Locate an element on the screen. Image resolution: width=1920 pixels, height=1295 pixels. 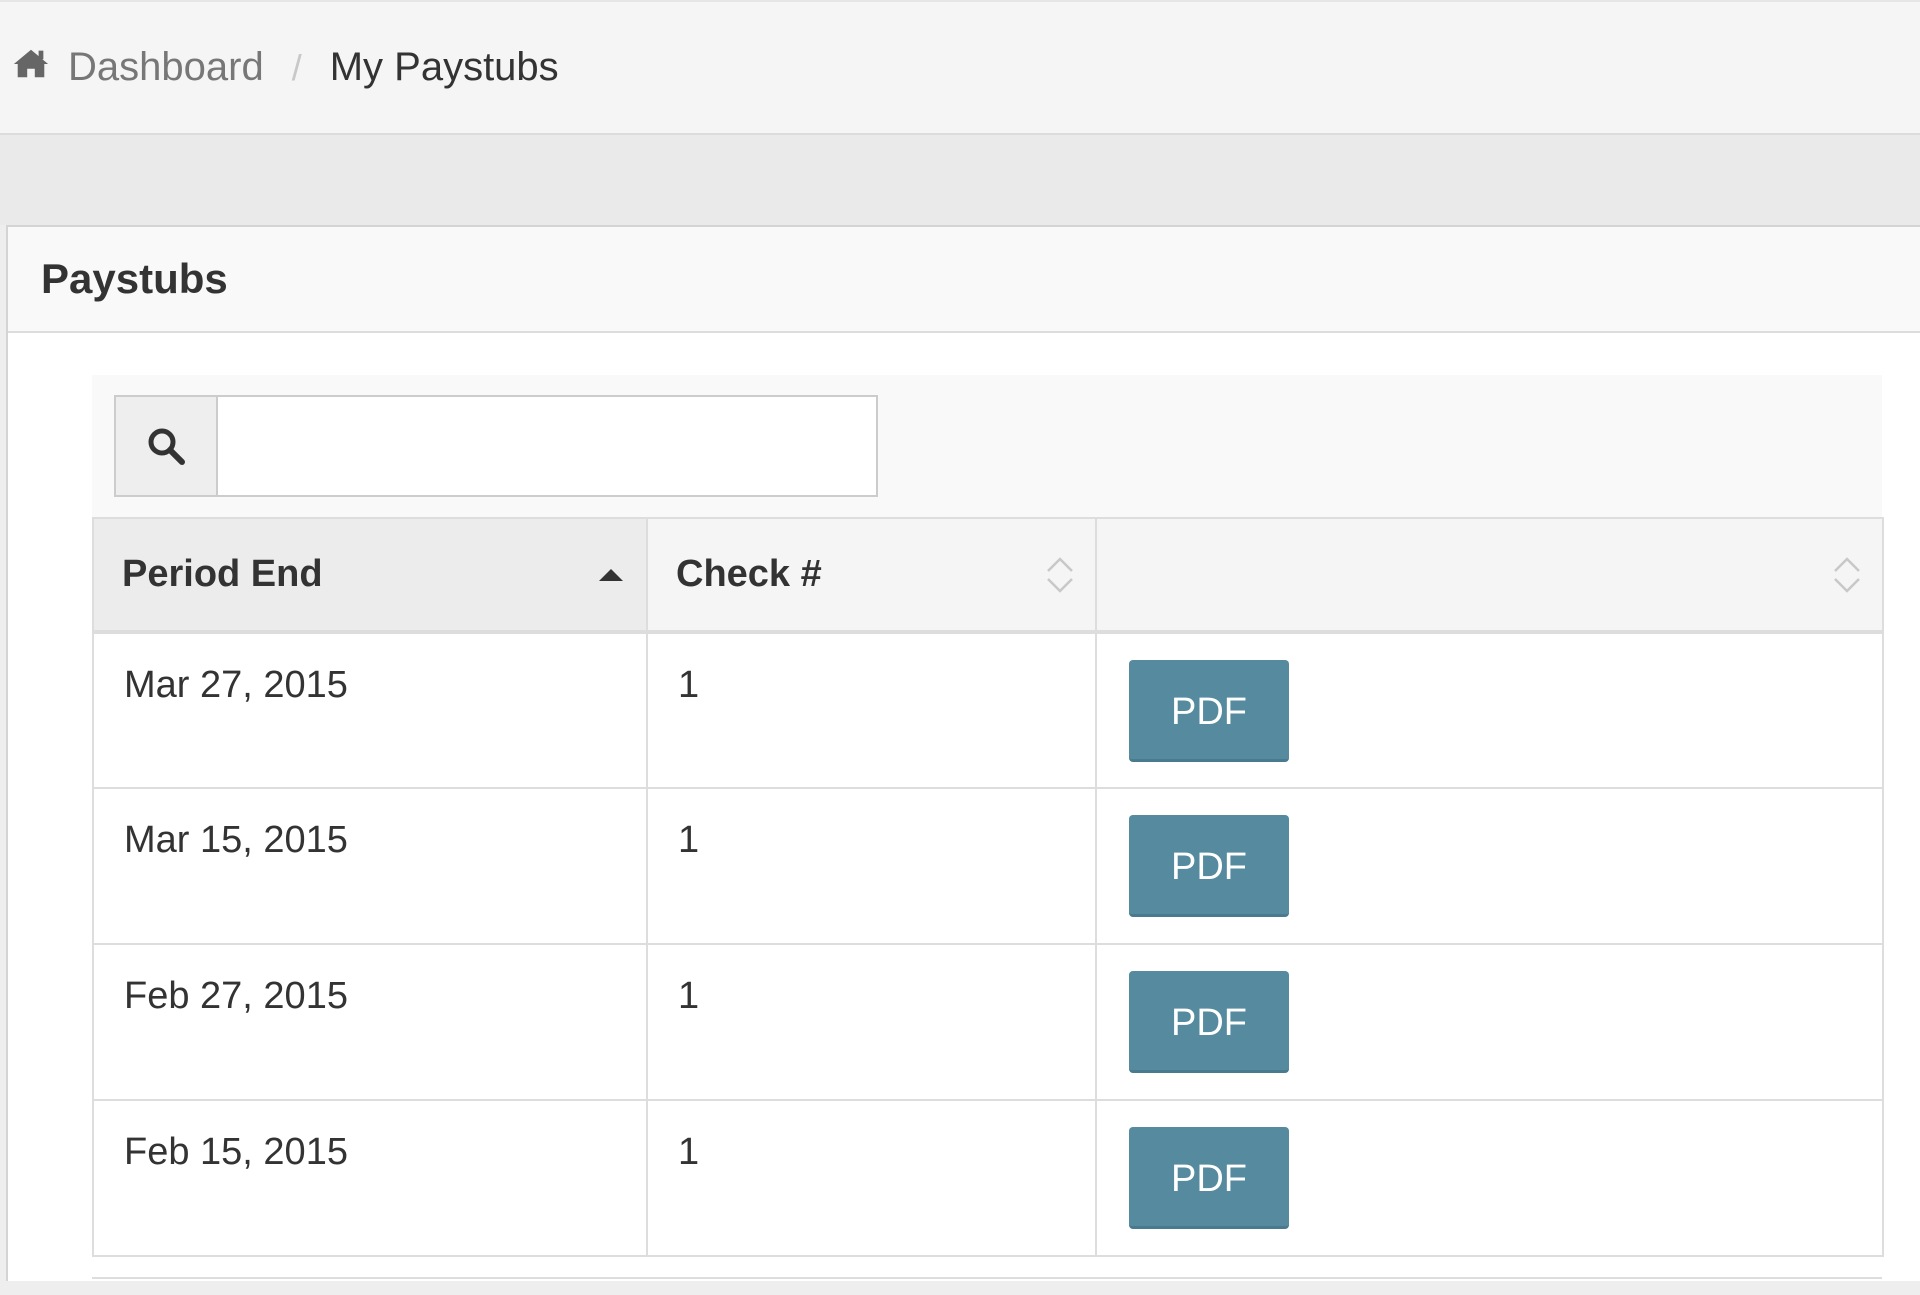
table-row: Mar 15, 2015 1 PDF is located at coordinates (988, 866).